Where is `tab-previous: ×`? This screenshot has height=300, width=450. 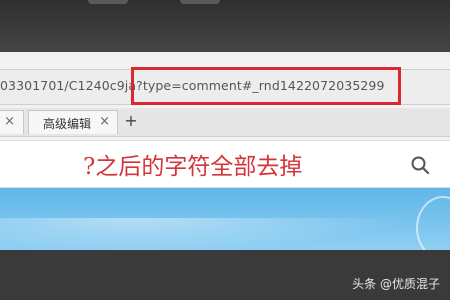 tab-previous: × is located at coordinates (12, 122).